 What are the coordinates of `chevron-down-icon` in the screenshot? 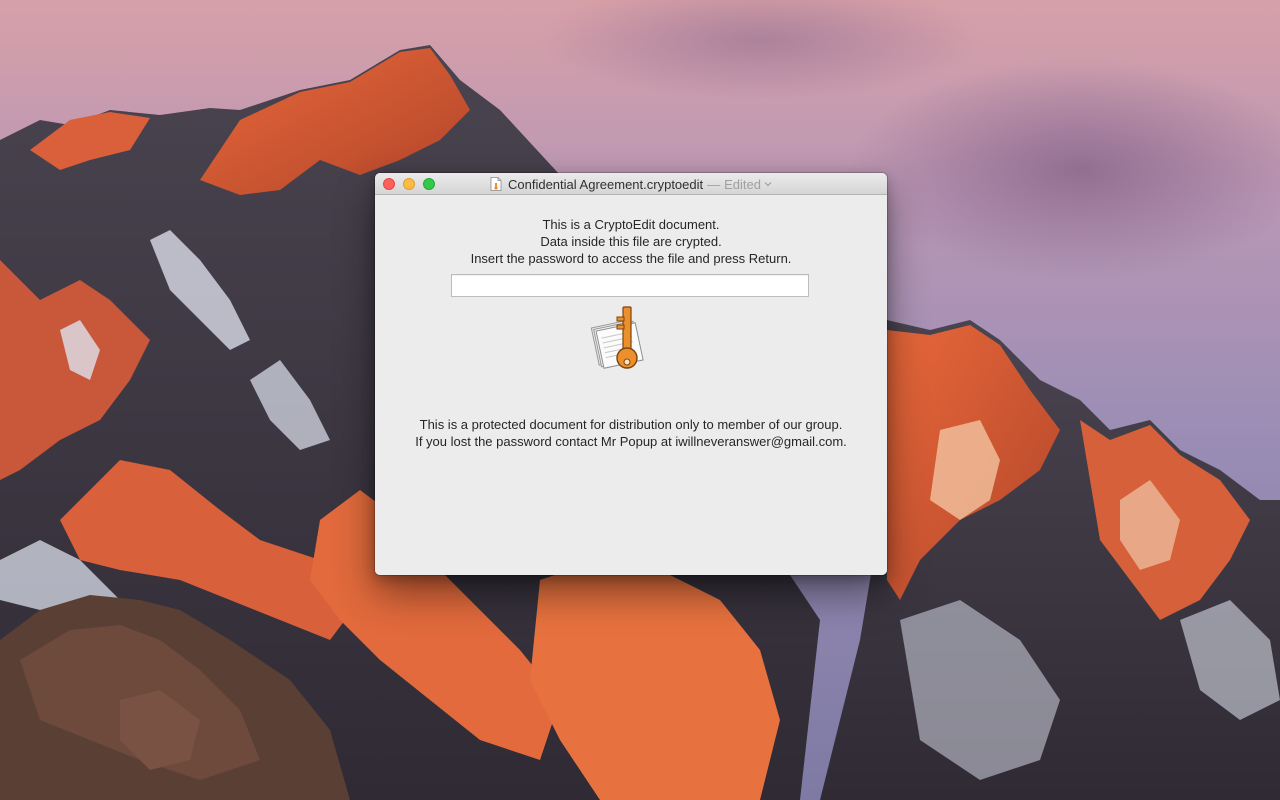 It's located at (768, 184).